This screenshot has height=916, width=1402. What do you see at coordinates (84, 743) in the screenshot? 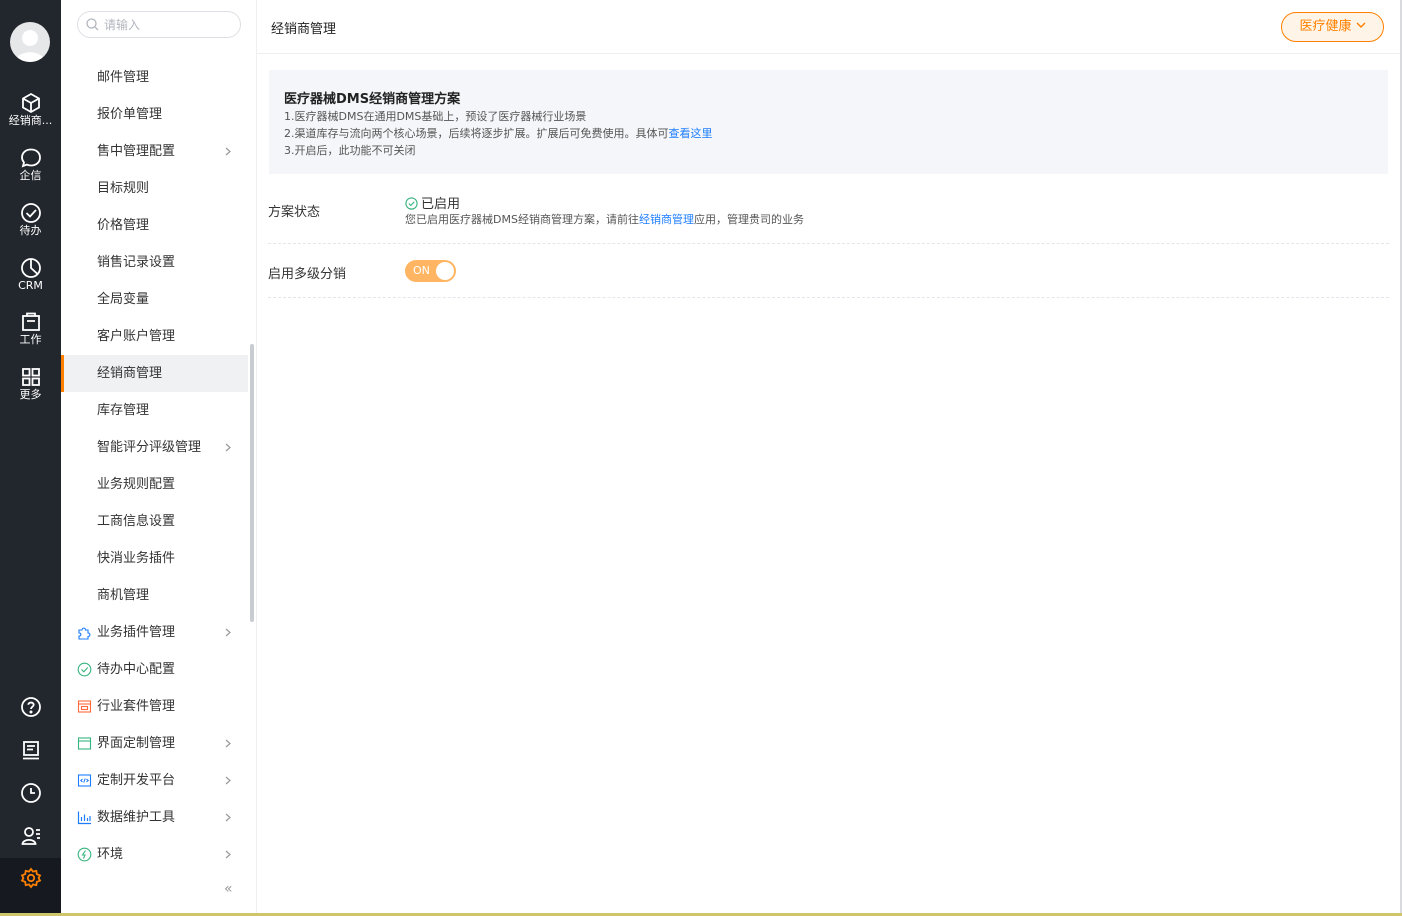
I see `window-icon` at bounding box center [84, 743].